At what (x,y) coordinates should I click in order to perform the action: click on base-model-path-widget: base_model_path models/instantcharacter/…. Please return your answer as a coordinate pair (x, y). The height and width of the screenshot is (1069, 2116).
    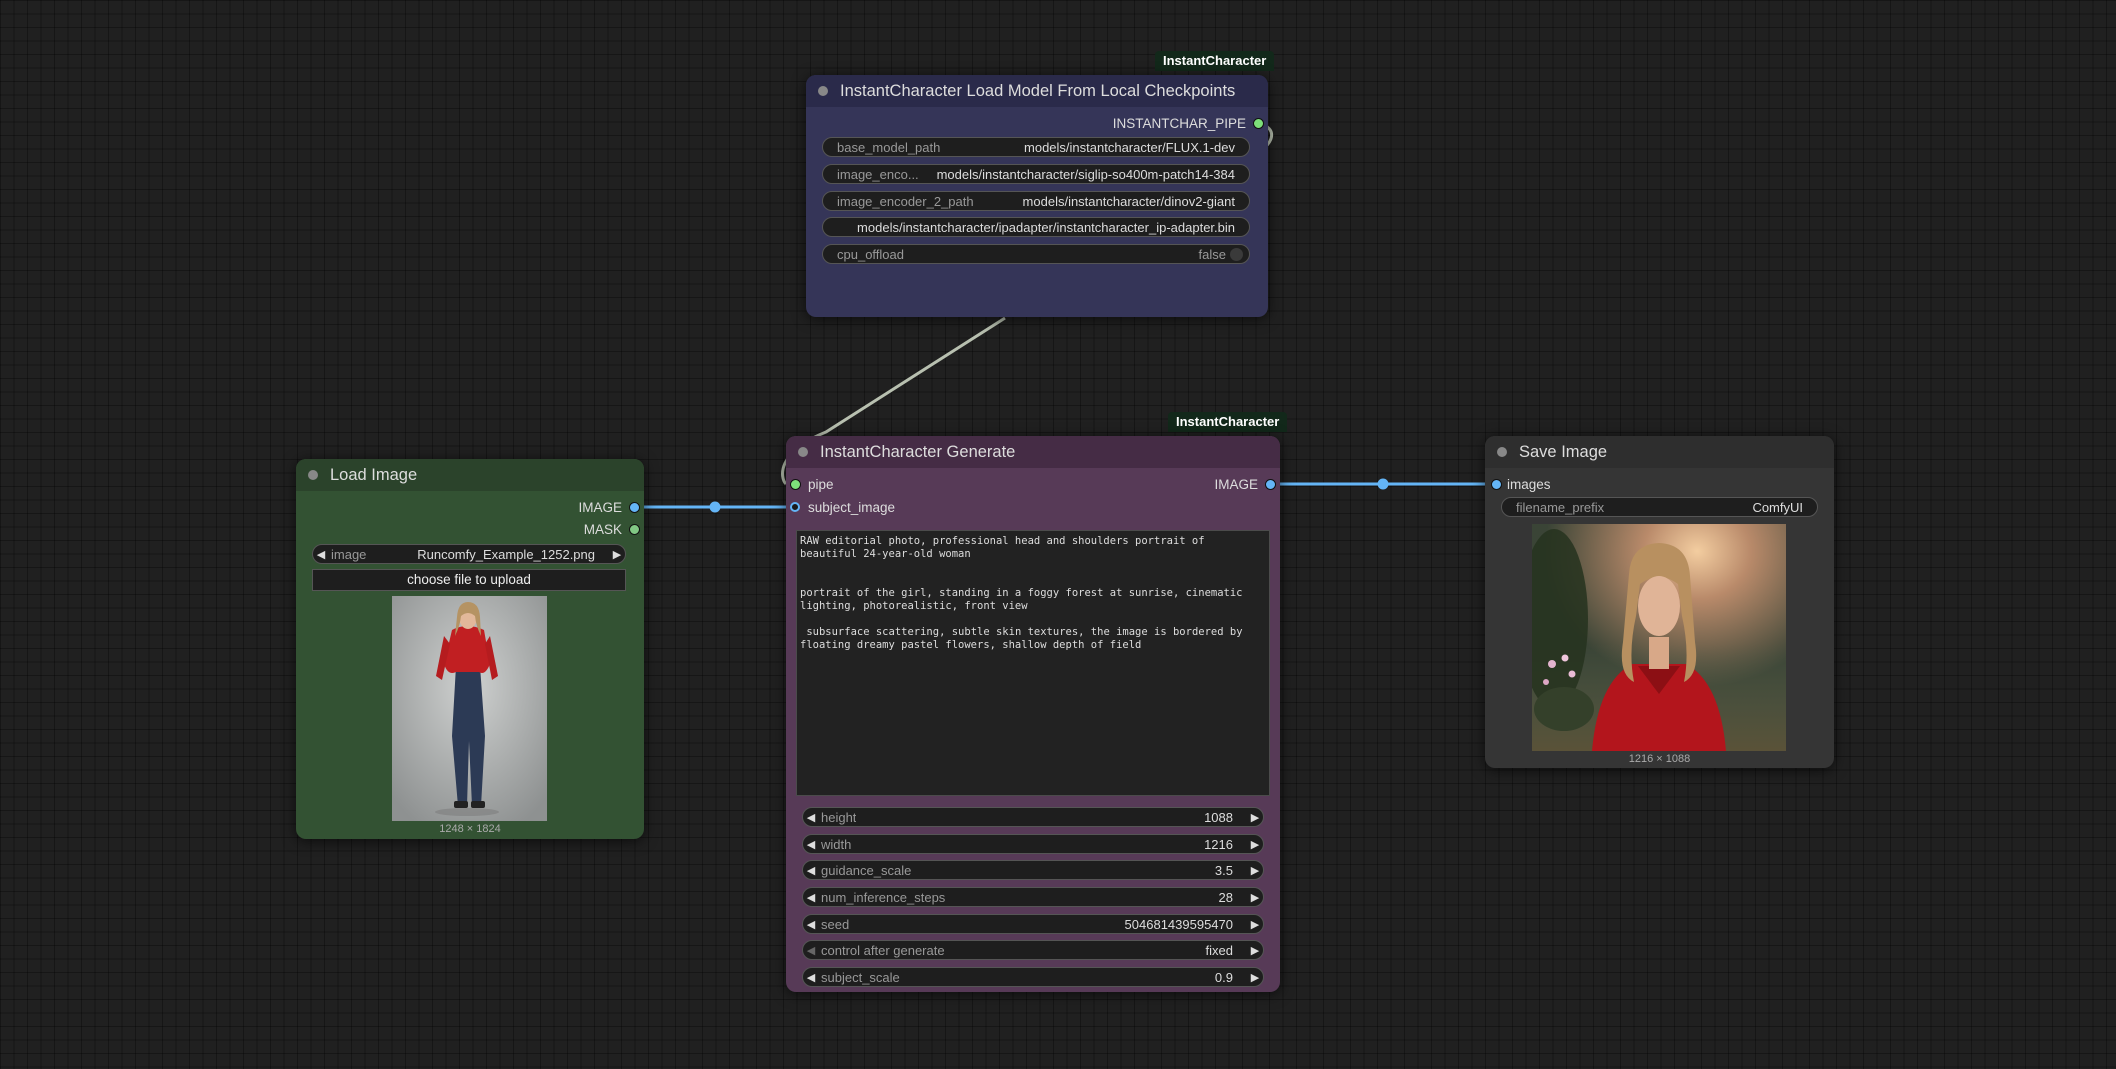
    Looking at the image, I should click on (1036, 147).